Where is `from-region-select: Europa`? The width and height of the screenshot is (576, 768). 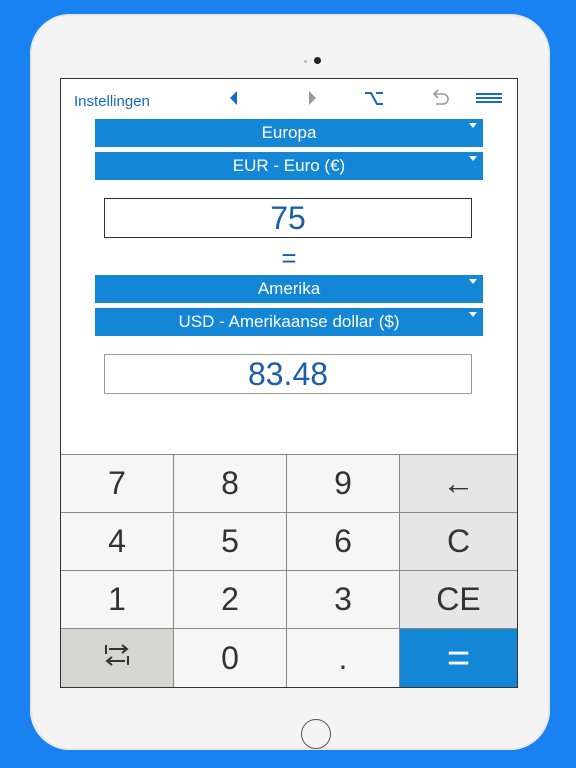
from-region-select: Europa is located at coordinates (289, 133).